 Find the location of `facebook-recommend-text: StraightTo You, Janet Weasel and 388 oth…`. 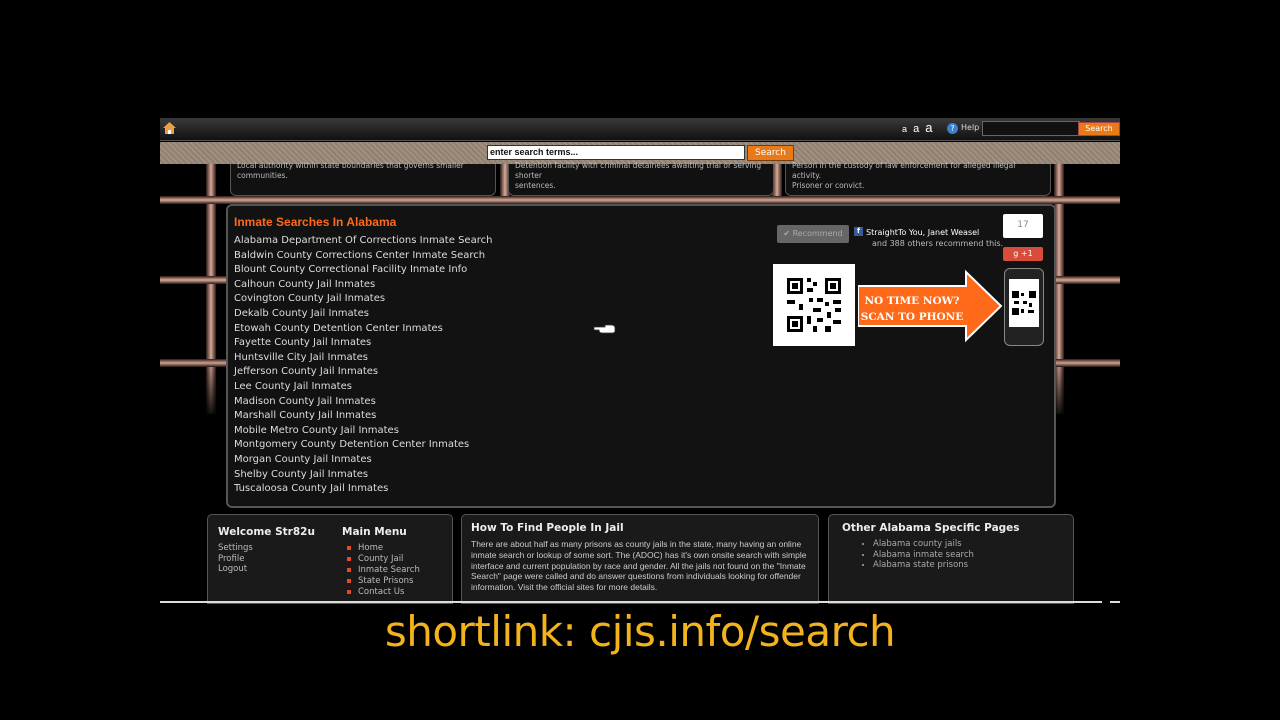

facebook-recommend-text: StraightTo You, Janet Weasel and 388 oth… is located at coordinates (934, 238).